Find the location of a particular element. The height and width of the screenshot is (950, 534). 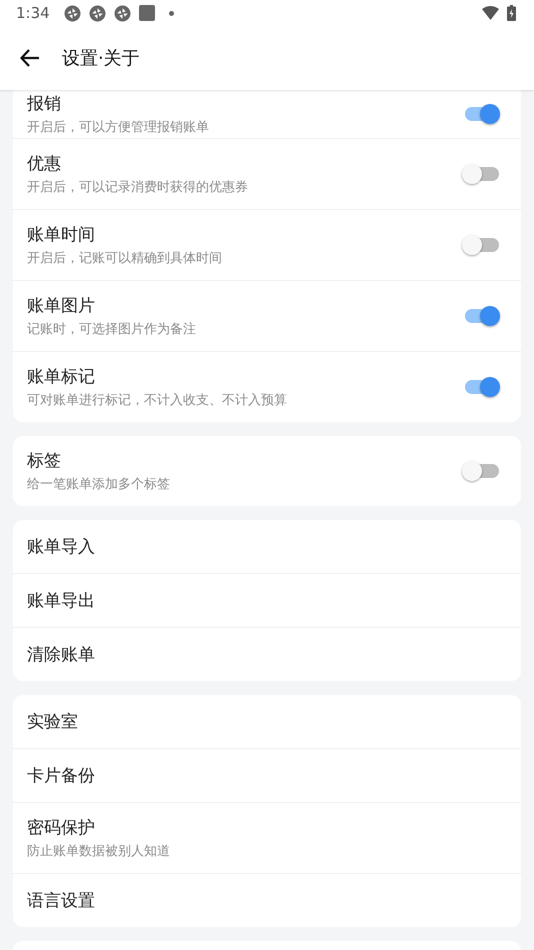

setting-title: 密码保护 is located at coordinates (61, 828).